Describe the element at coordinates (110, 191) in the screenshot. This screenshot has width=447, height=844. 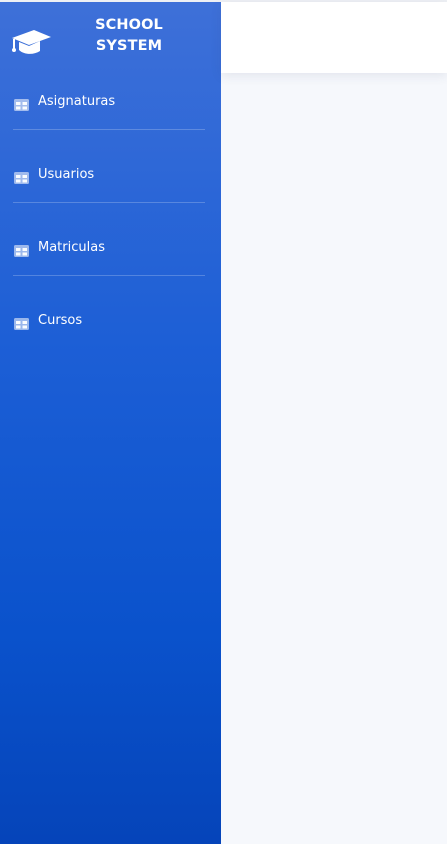
I see `sidebar-item-usuarios: Usuarios` at that location.